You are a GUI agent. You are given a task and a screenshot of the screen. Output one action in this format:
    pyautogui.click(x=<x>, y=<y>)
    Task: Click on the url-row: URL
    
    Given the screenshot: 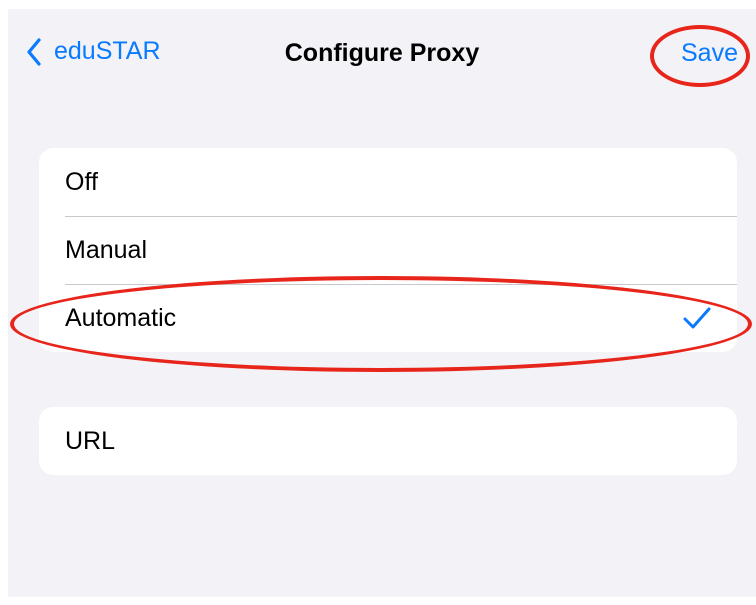 What is the action you would take?
    pyautogui.click(x=388, y=441)
    